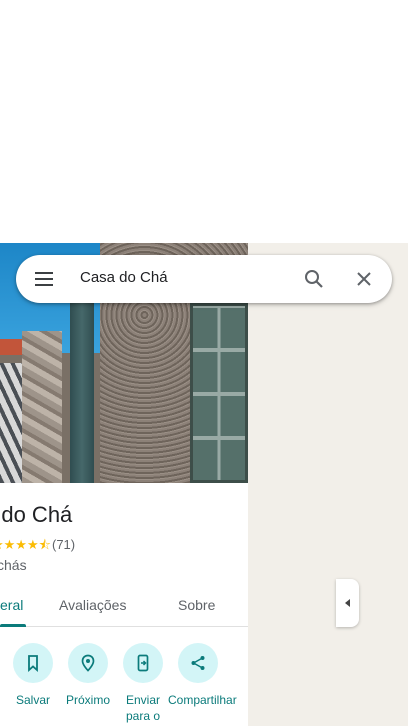 The image size is (408, 726). I want to click on save-button: Salvar, so click(33, 675).